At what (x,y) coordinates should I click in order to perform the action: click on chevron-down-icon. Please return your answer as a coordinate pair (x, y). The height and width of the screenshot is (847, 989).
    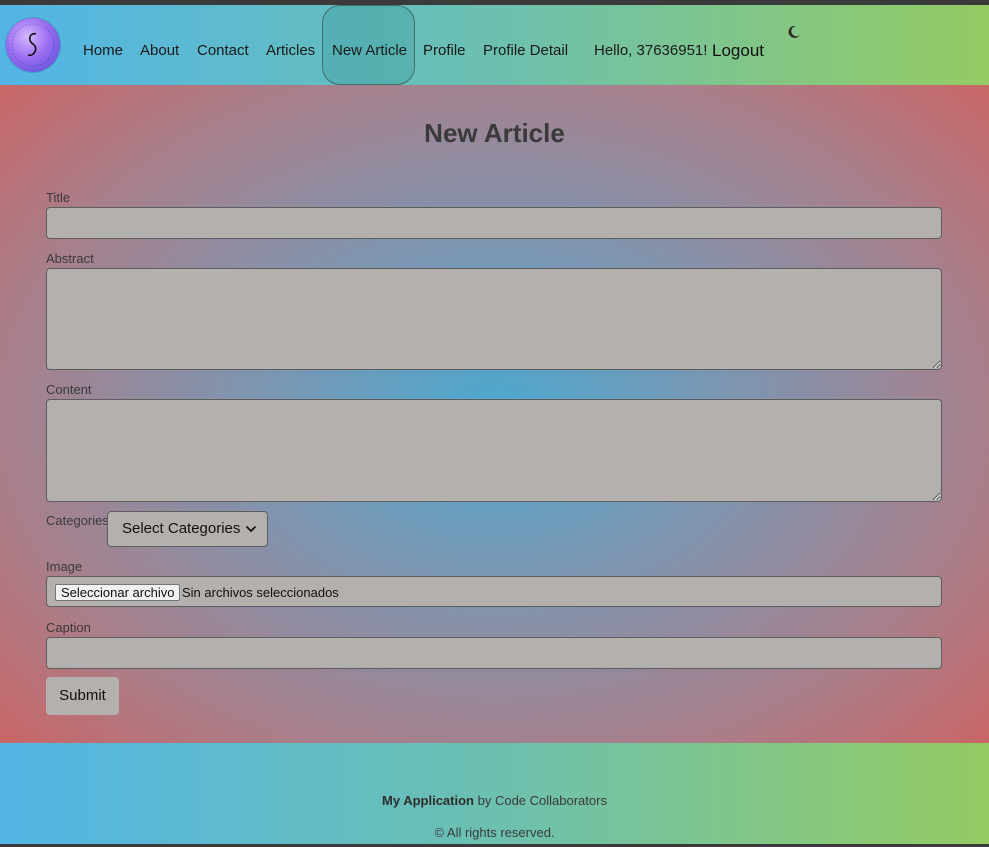
    Looking at the image, I should click on (251, 529).